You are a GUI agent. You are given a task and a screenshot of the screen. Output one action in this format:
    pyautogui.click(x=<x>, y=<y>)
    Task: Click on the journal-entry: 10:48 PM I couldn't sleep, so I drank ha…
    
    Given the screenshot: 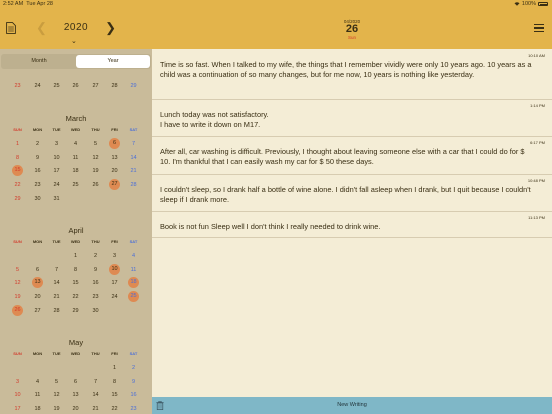 What is the action you would take?
    pyautogui.click(x=352, y=193)
    